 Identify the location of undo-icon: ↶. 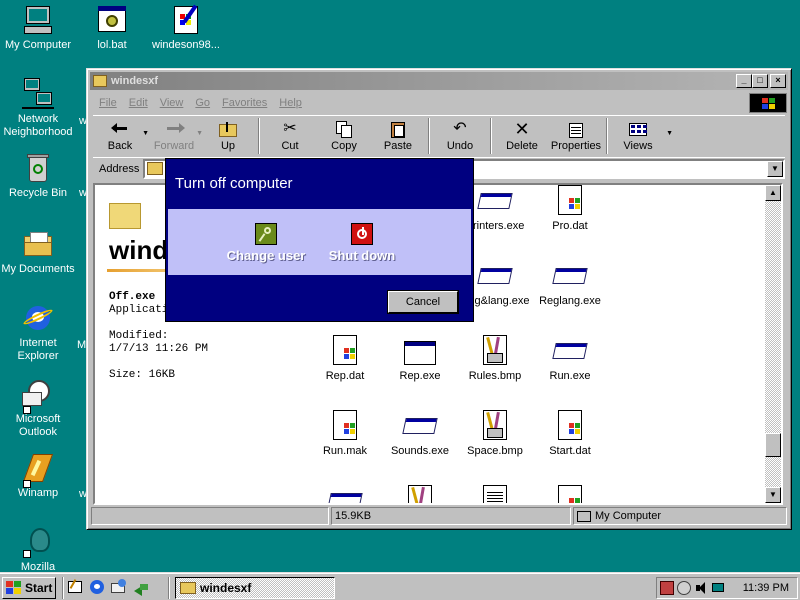
(460, 128).